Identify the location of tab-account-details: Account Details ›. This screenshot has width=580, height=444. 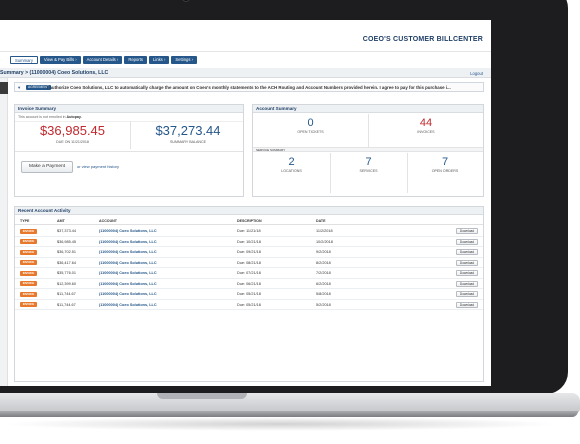
(102, 60).